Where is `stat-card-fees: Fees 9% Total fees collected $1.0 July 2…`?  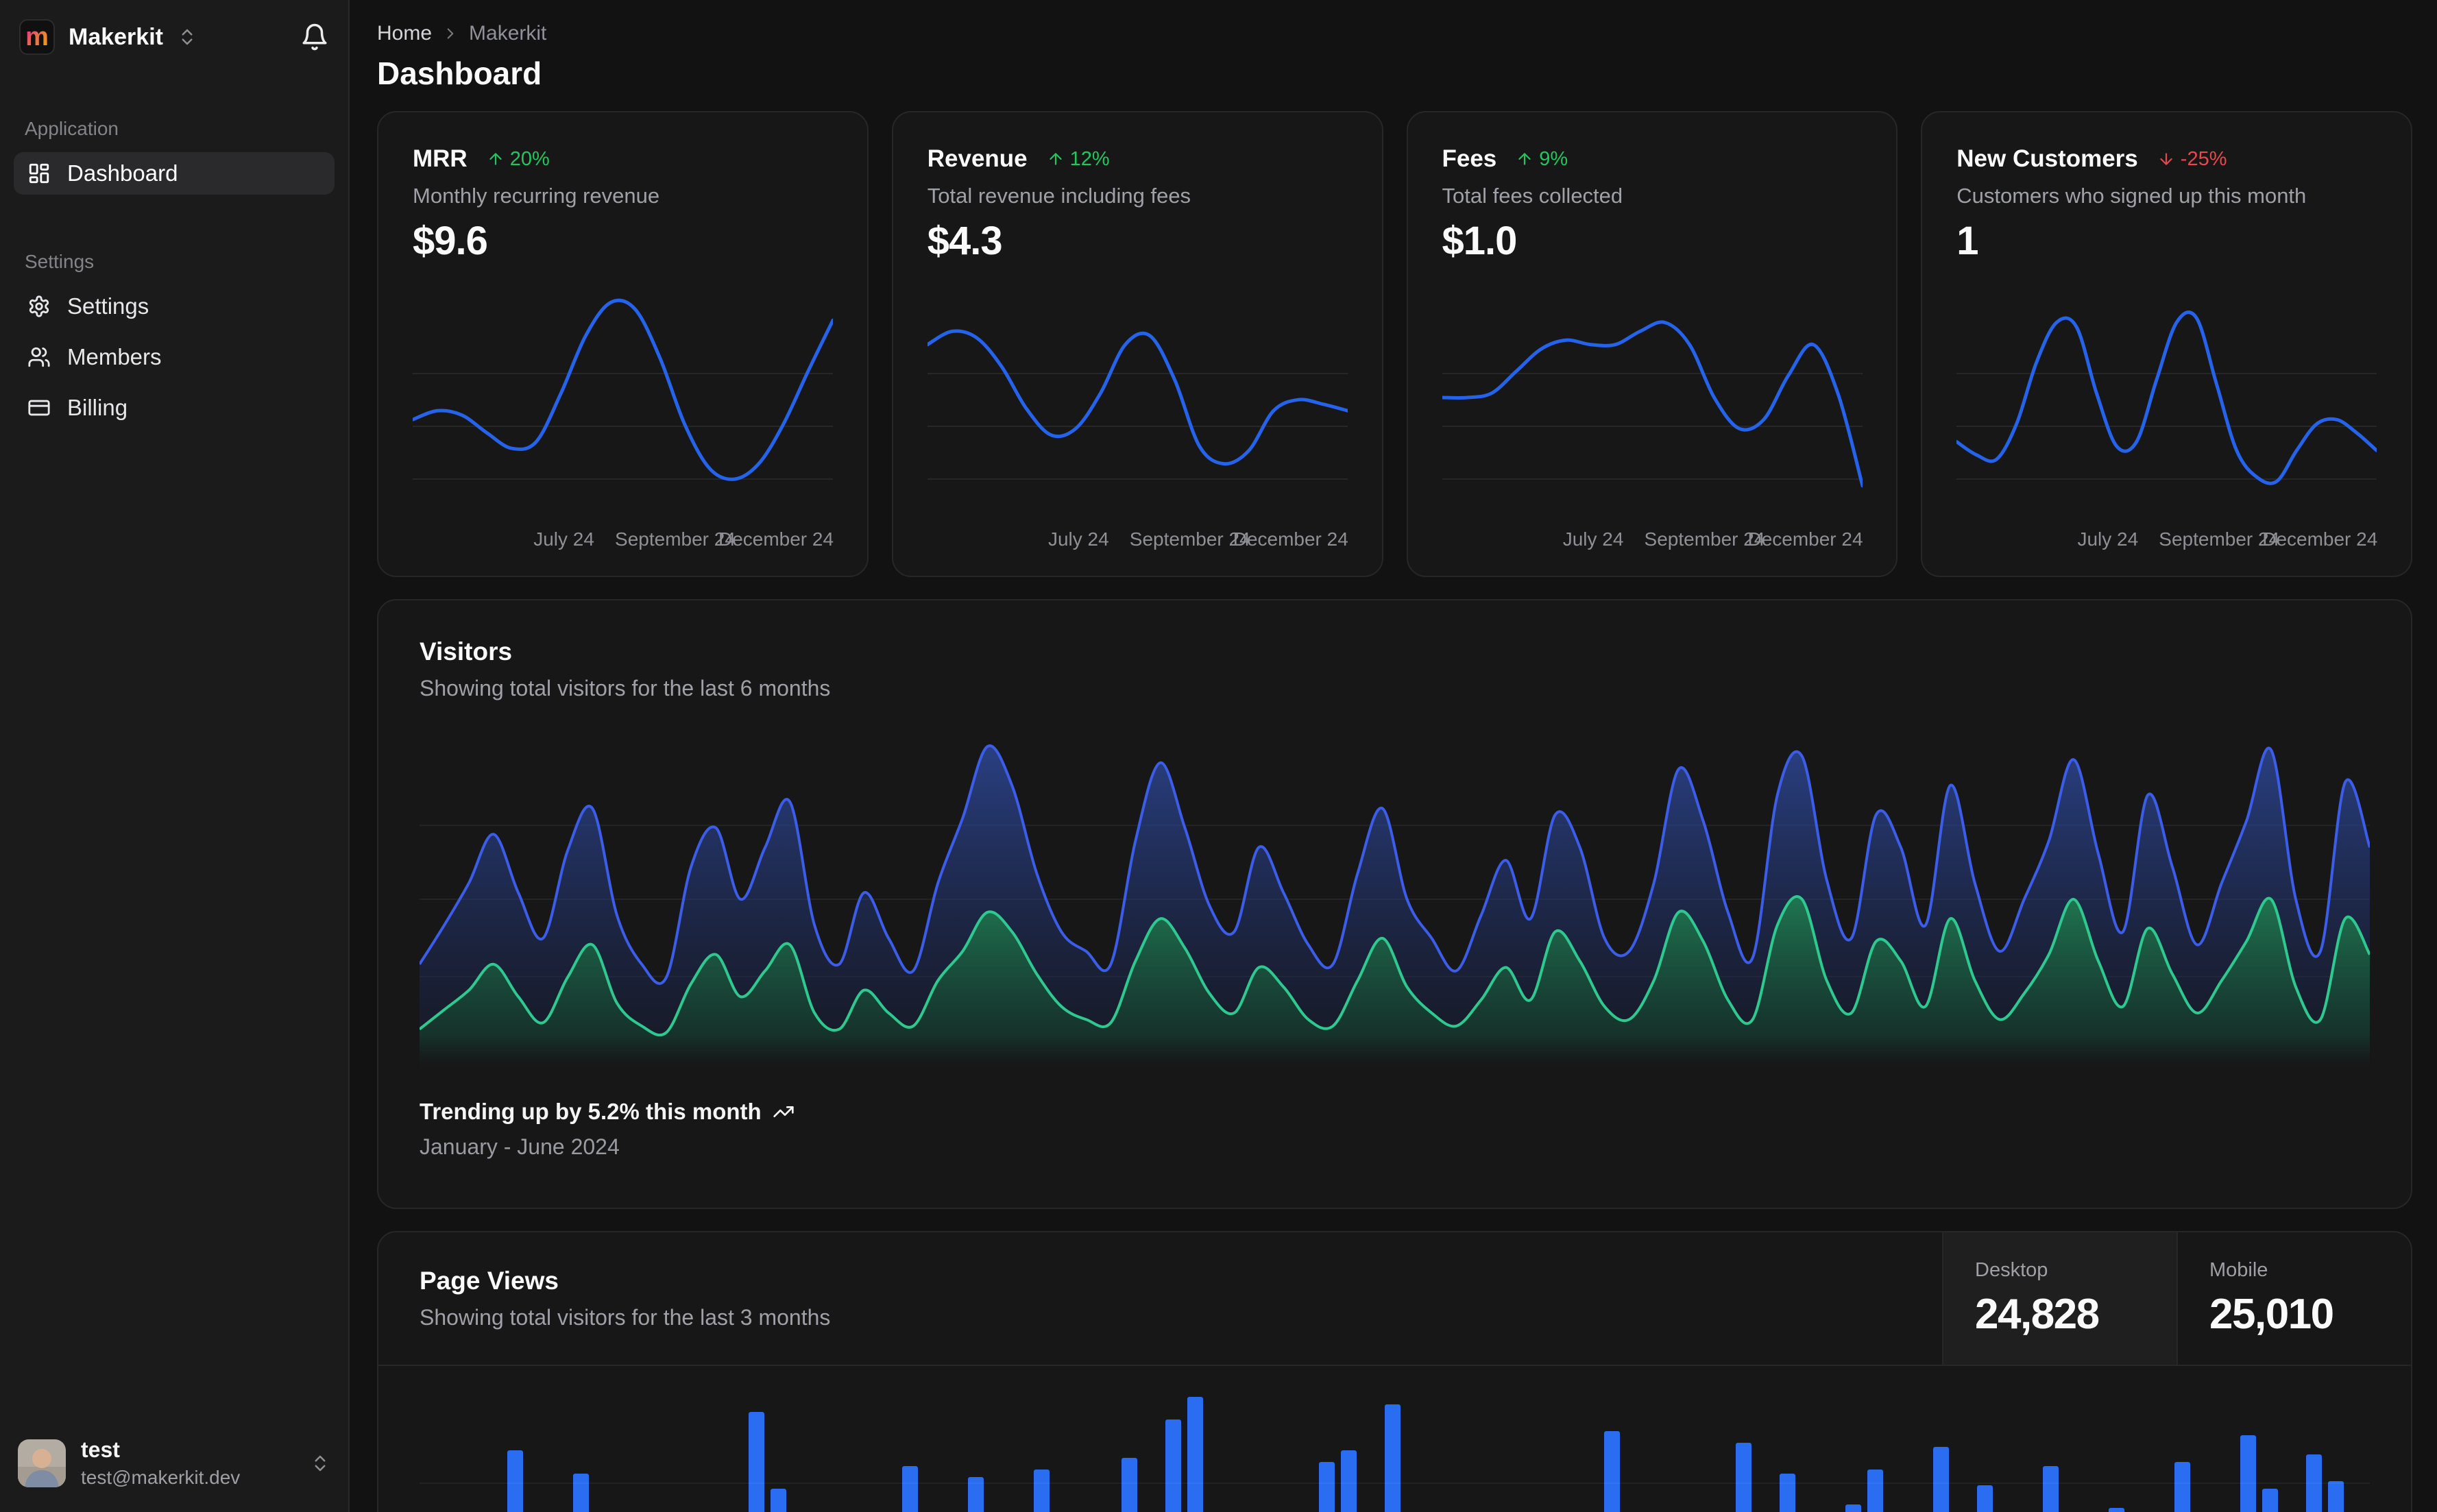 stat-card-fees: Fees 9% Total fees collected $1.0 July 2… is located at coordinates (1652, 344).